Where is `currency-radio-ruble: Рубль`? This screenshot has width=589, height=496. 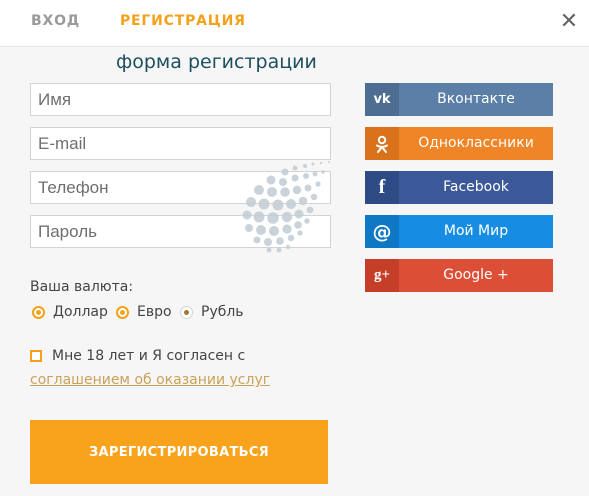
currency-radio-ruble: Рубль is located at coordinates (212, 312).